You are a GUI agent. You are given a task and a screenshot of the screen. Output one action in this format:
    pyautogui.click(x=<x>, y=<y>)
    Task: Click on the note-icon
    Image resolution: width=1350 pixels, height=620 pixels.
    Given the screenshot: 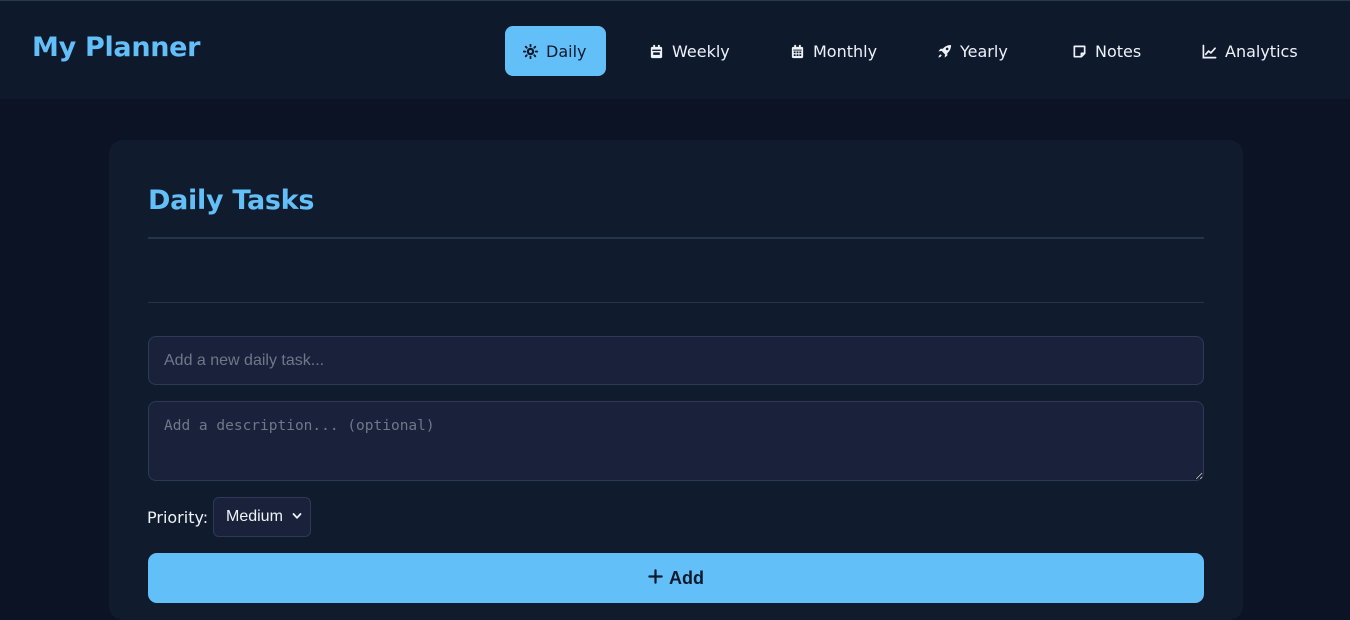 What is the action you would take?
    pyautogui.click(x=1079, y=51)
    